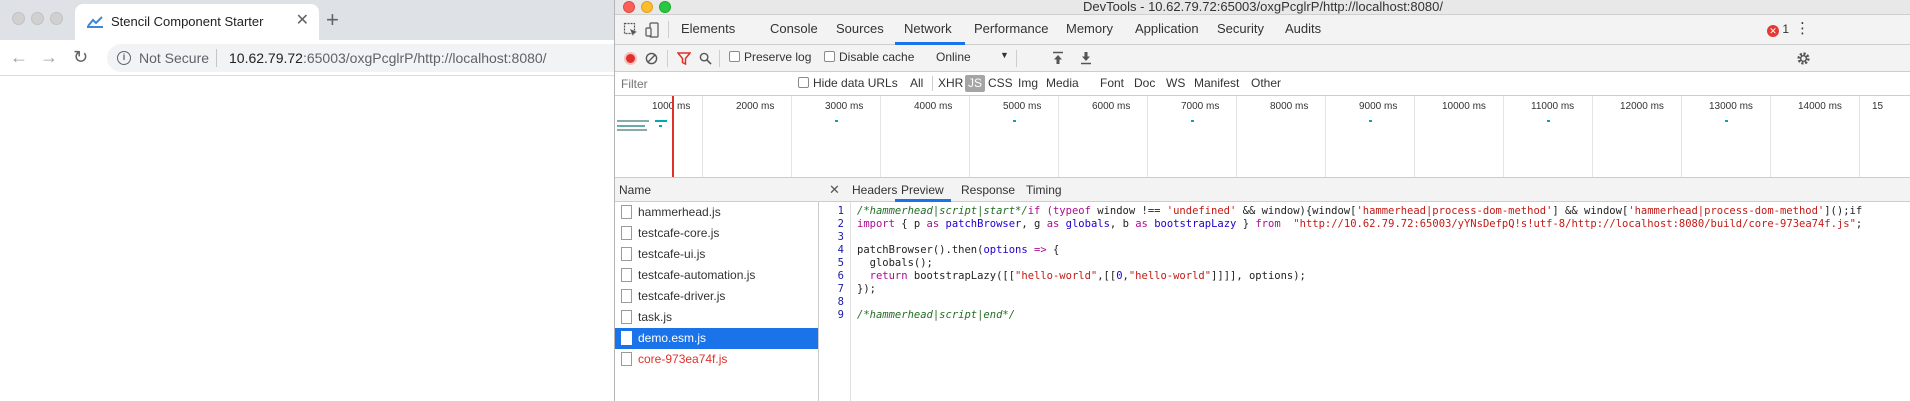  I want to click on filter-type-manifest: Manifest, so click(1216, 83).